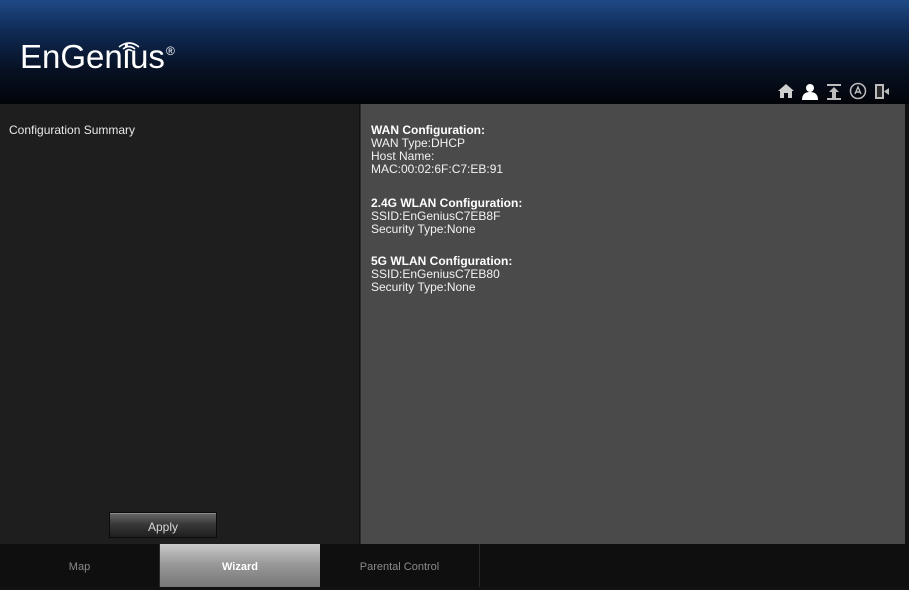  What do you see at coordinates (170, 51) in the screenshot?
I see `brand-registered-mark: ®` at bounding box center [170, 51].